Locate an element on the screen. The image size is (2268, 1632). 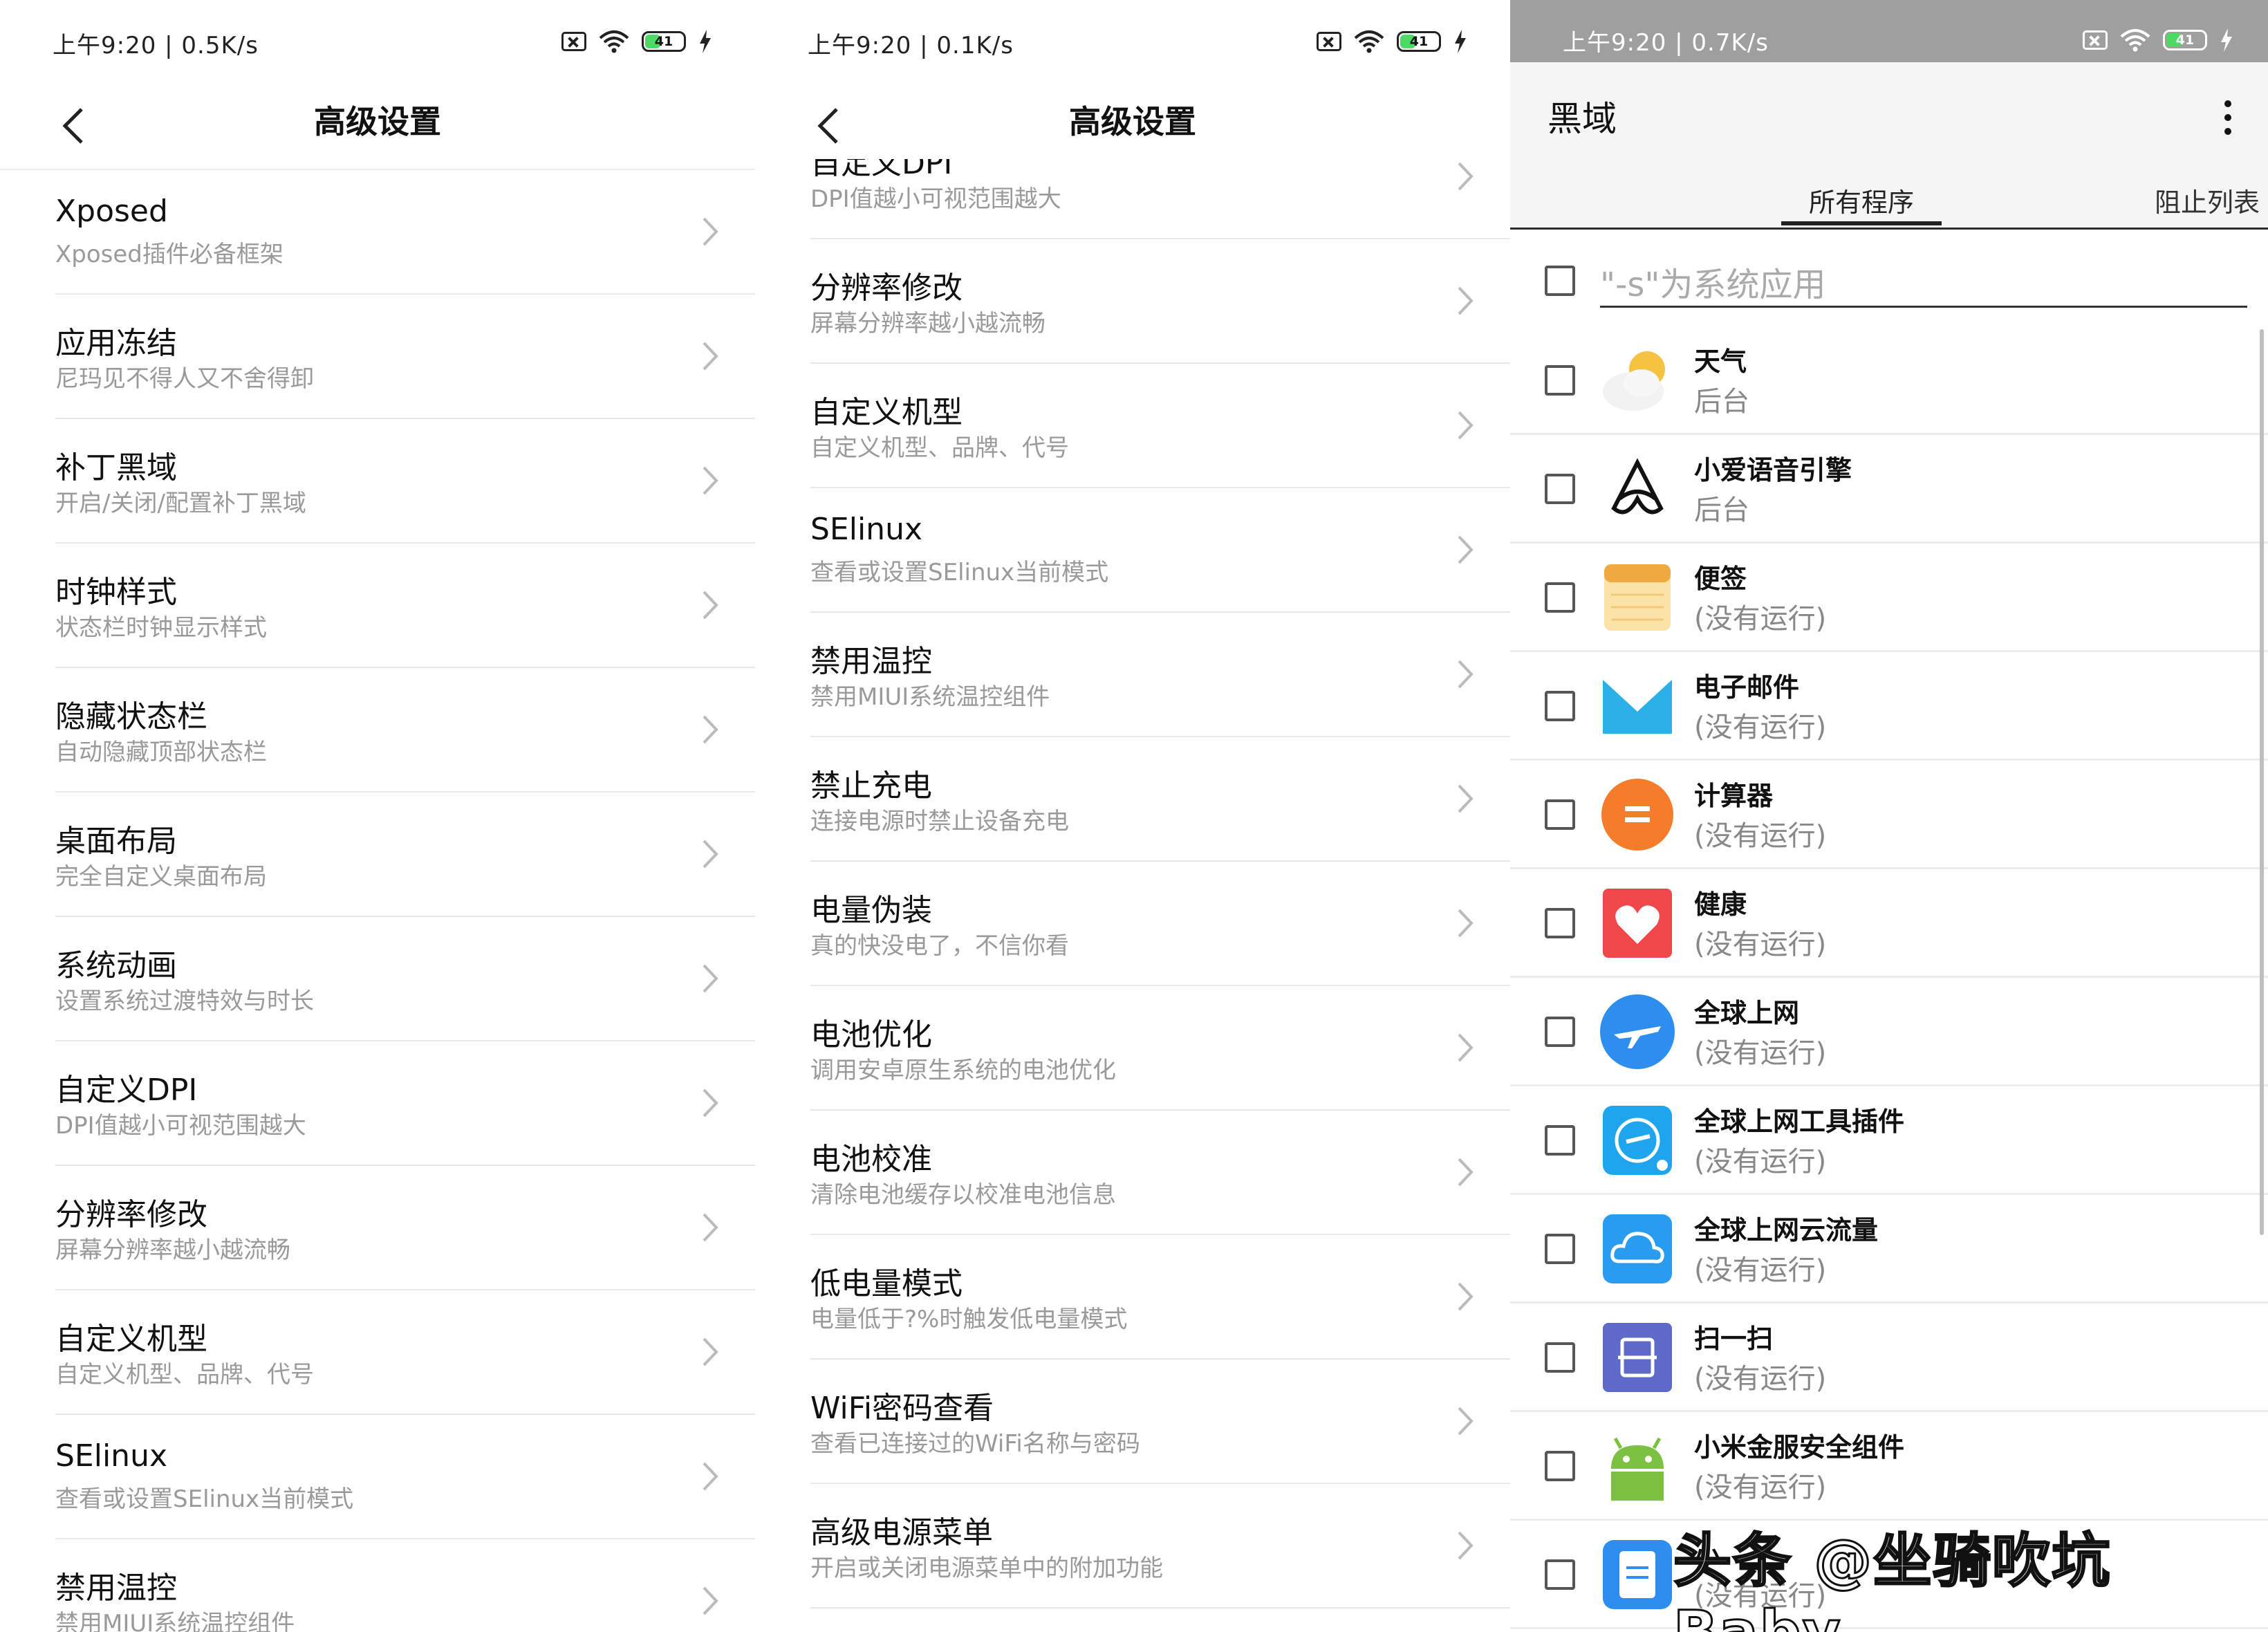
tab-all-programs: 所有程序 is located at coordinates (1861, 203).